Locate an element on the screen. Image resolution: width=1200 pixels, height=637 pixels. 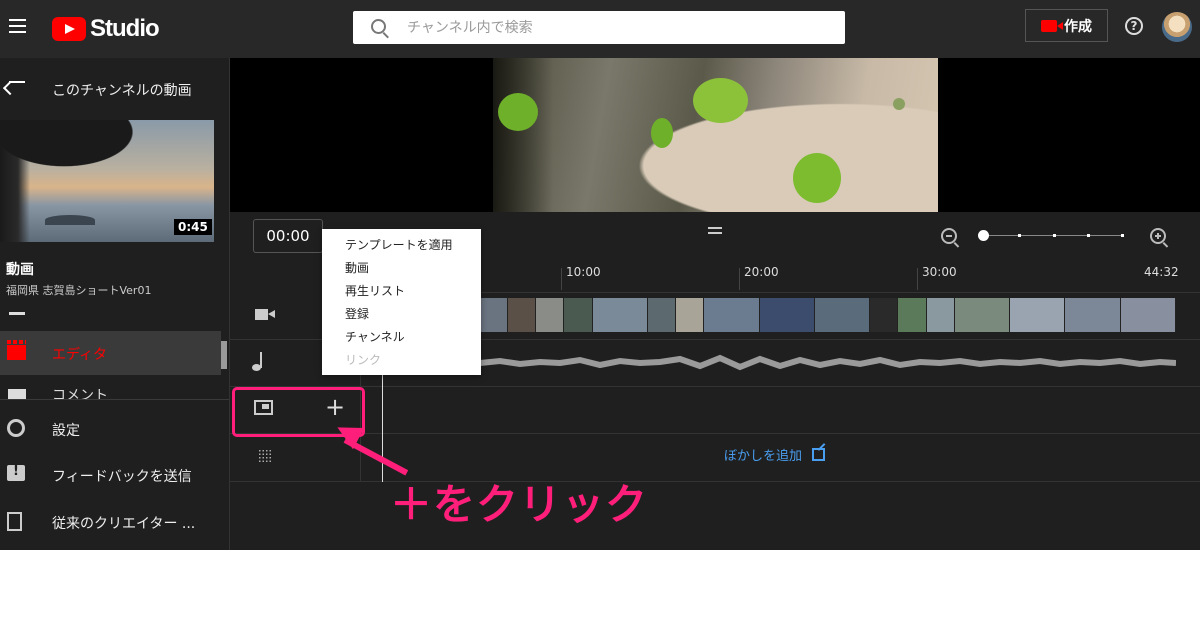
ruler-tick: 10:00 is located at coordinates (583, 272).